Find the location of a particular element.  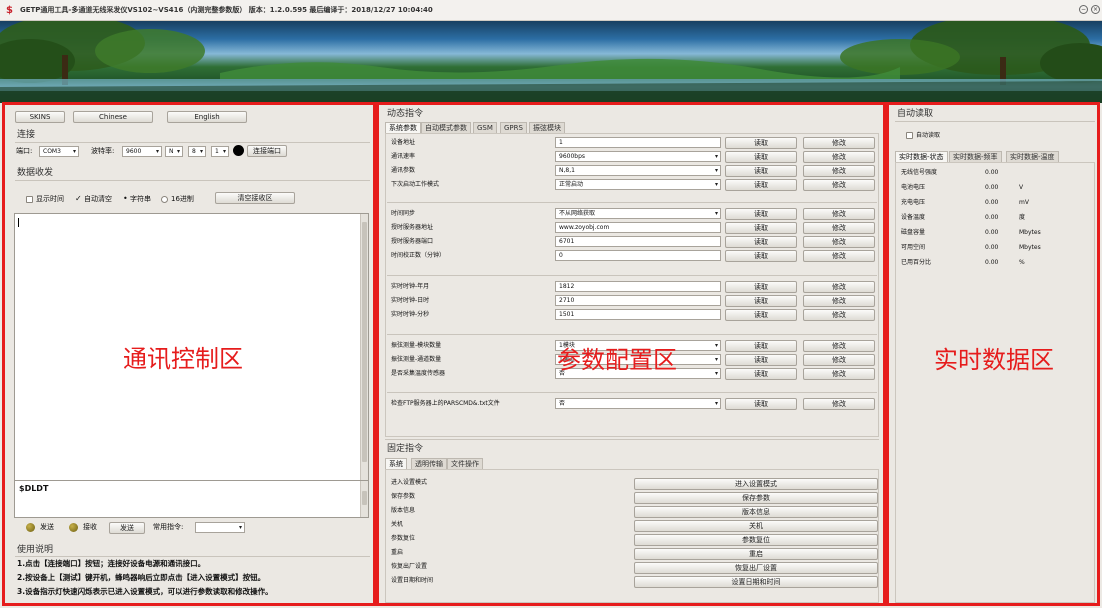

param-input: 2710 is located at coordinates (638, 300).